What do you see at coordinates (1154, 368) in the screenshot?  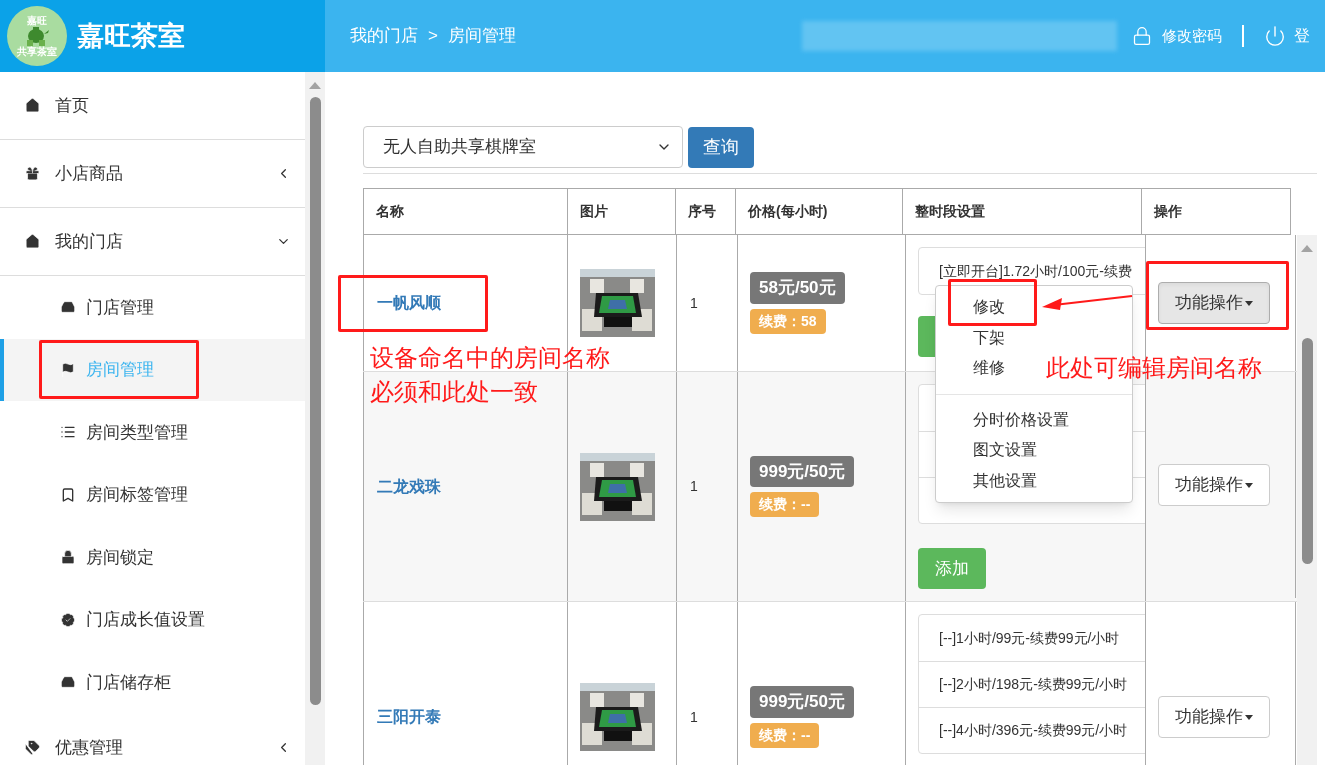 I see `annotation-text: 此处可编辑房间名称` at bounding box center [1154, 368].